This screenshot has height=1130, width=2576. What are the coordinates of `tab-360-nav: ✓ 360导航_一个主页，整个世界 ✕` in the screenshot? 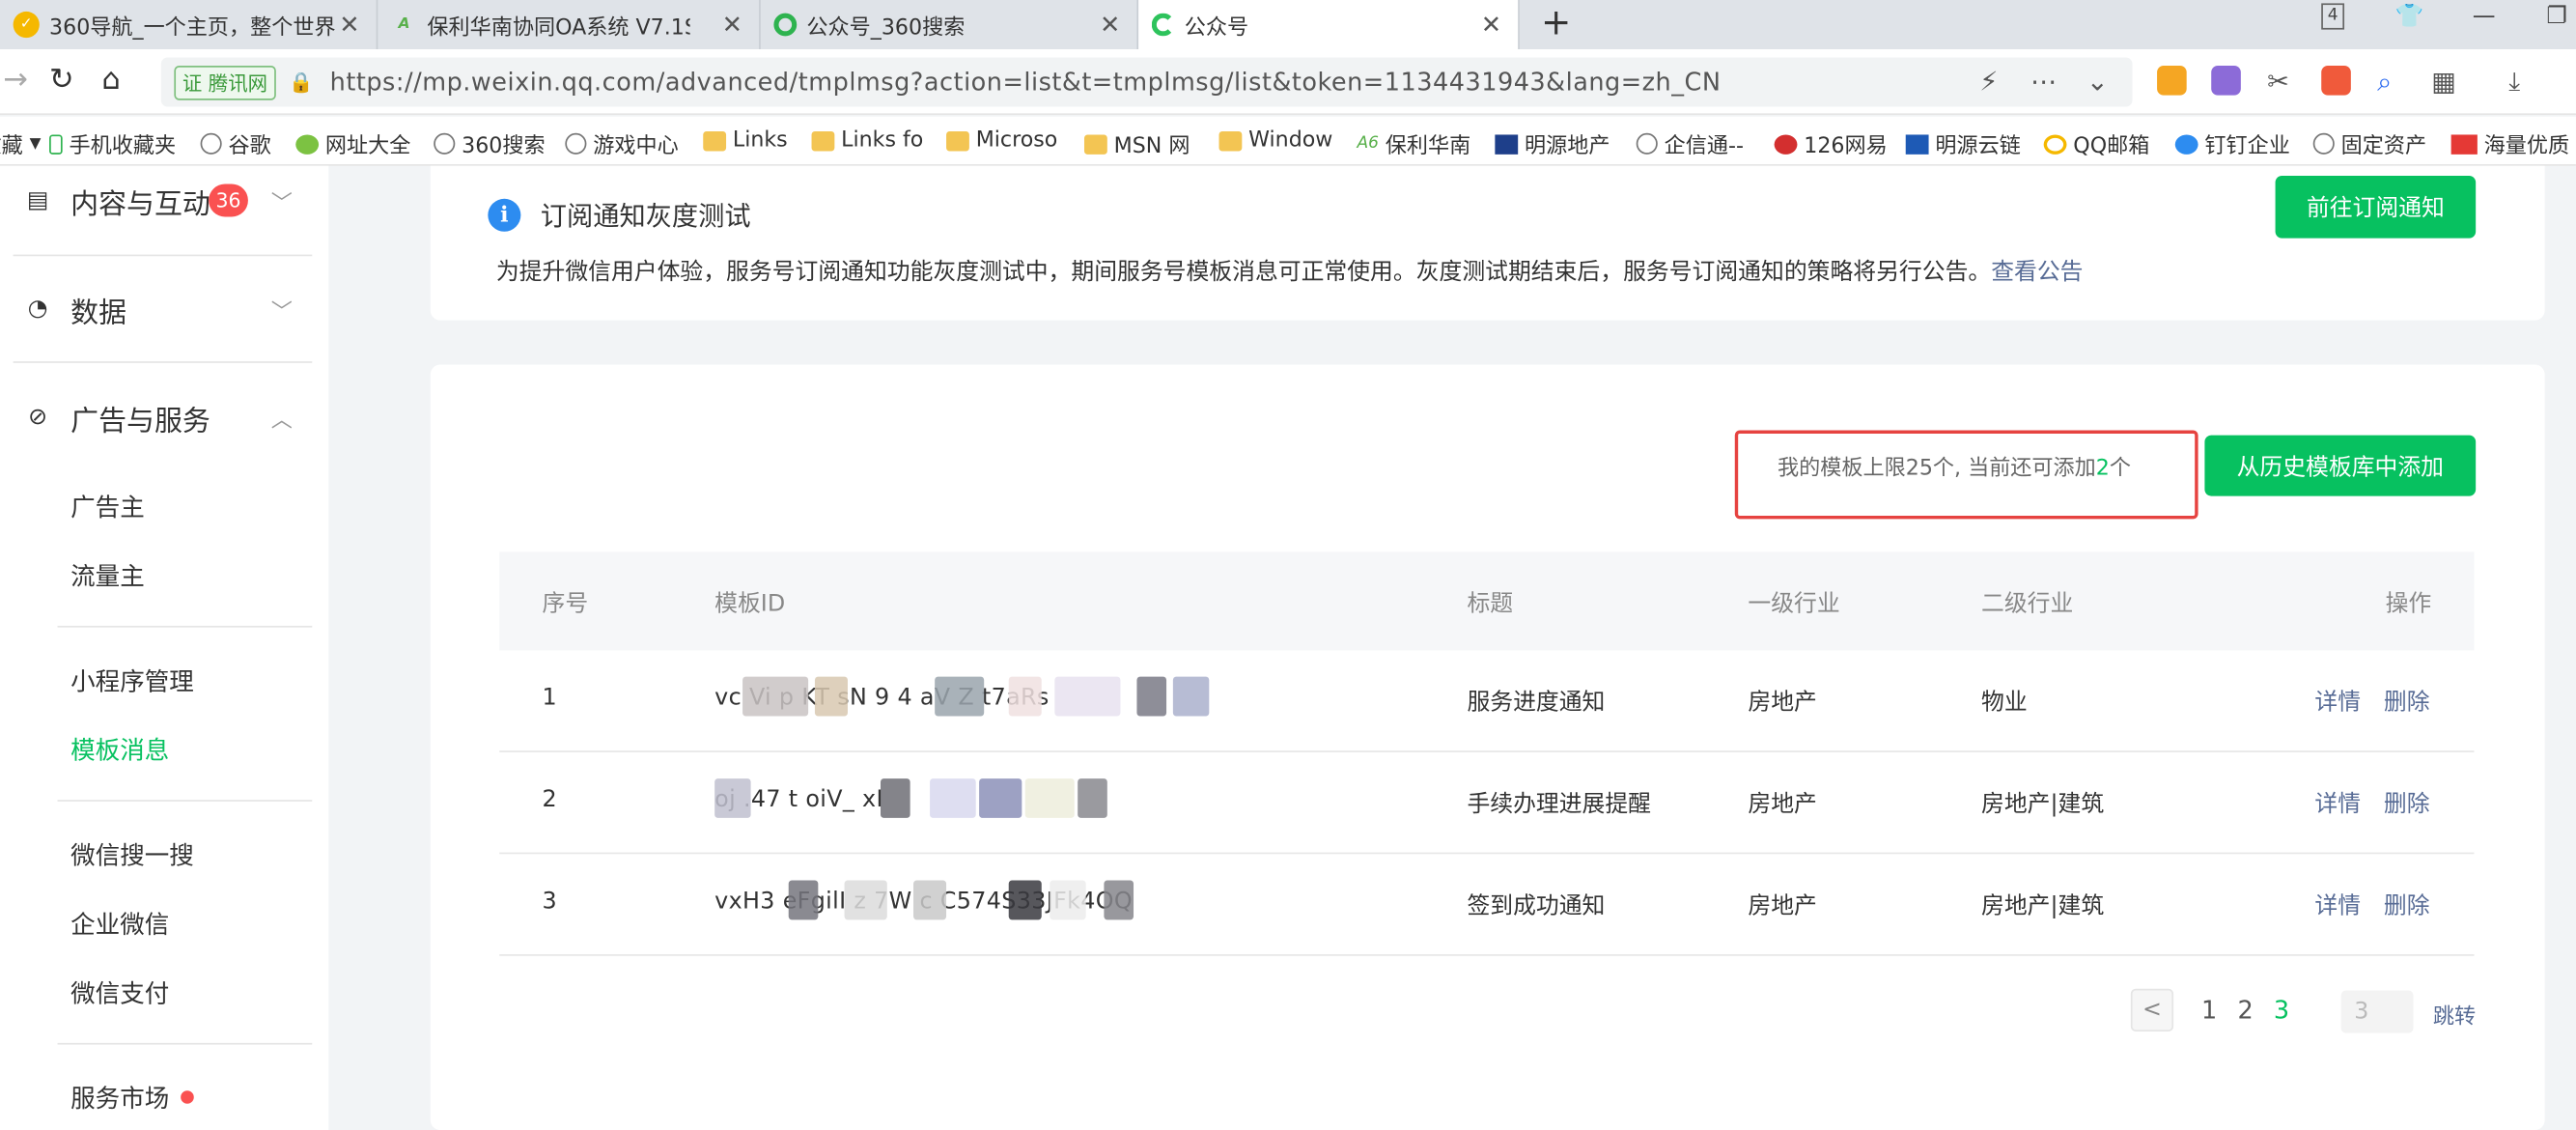 It's located at (189, 25).